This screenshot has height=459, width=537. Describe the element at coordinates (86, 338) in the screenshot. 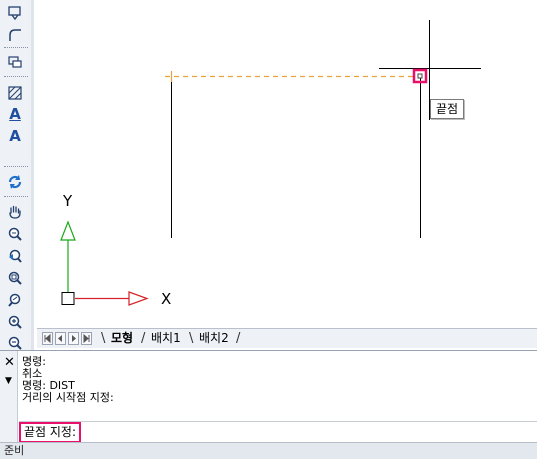

I see `last-tab-button` at that location.